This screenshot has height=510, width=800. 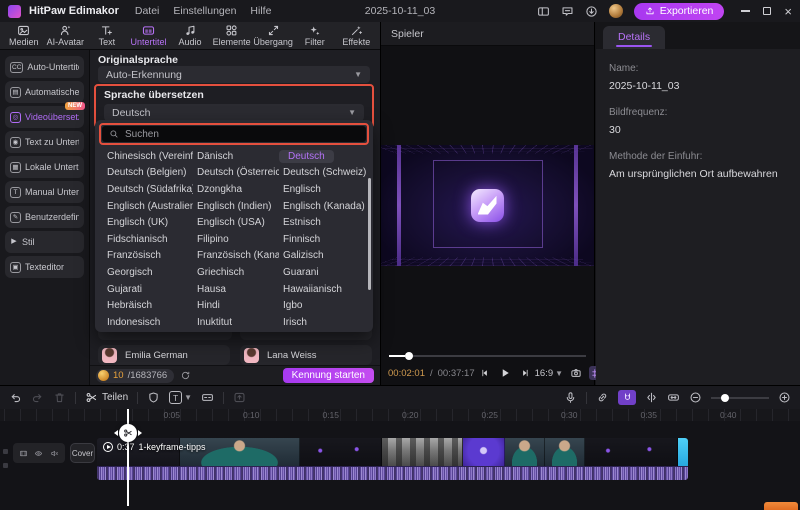 What do you see at coordinates (591, 11) in the screenshot?
I see `download-icon` at bounding box center [591, 11].